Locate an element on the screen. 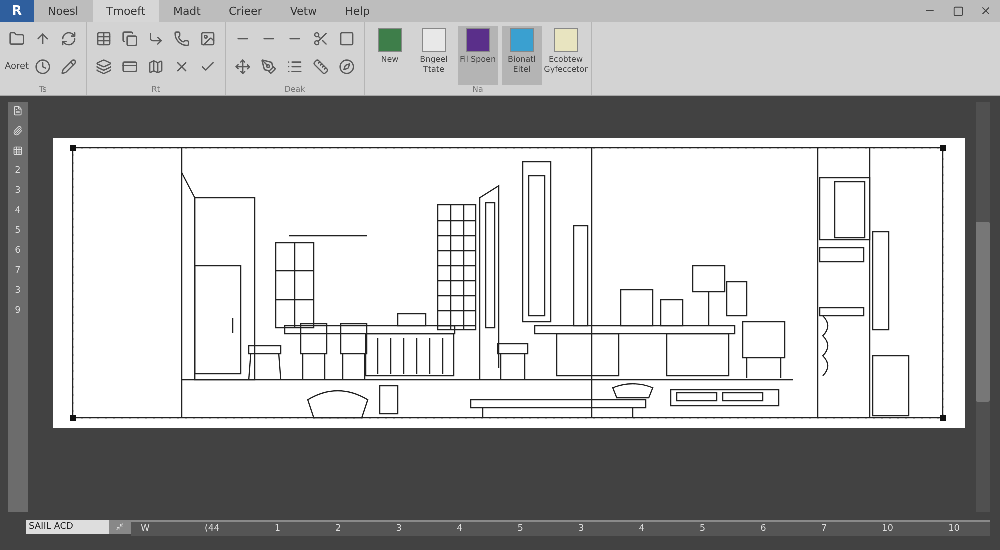 The width and height of the screenshot is (1000, 550). file-icon is located at coordinates (18, 111).